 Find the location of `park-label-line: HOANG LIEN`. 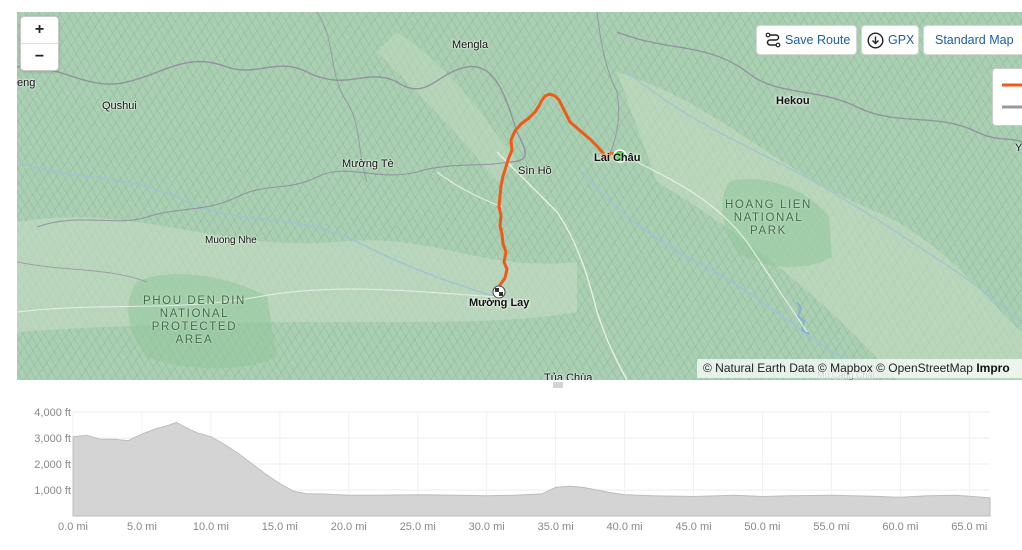

park-label-line: HOANG LIEN is located at coordinates (768, 205).